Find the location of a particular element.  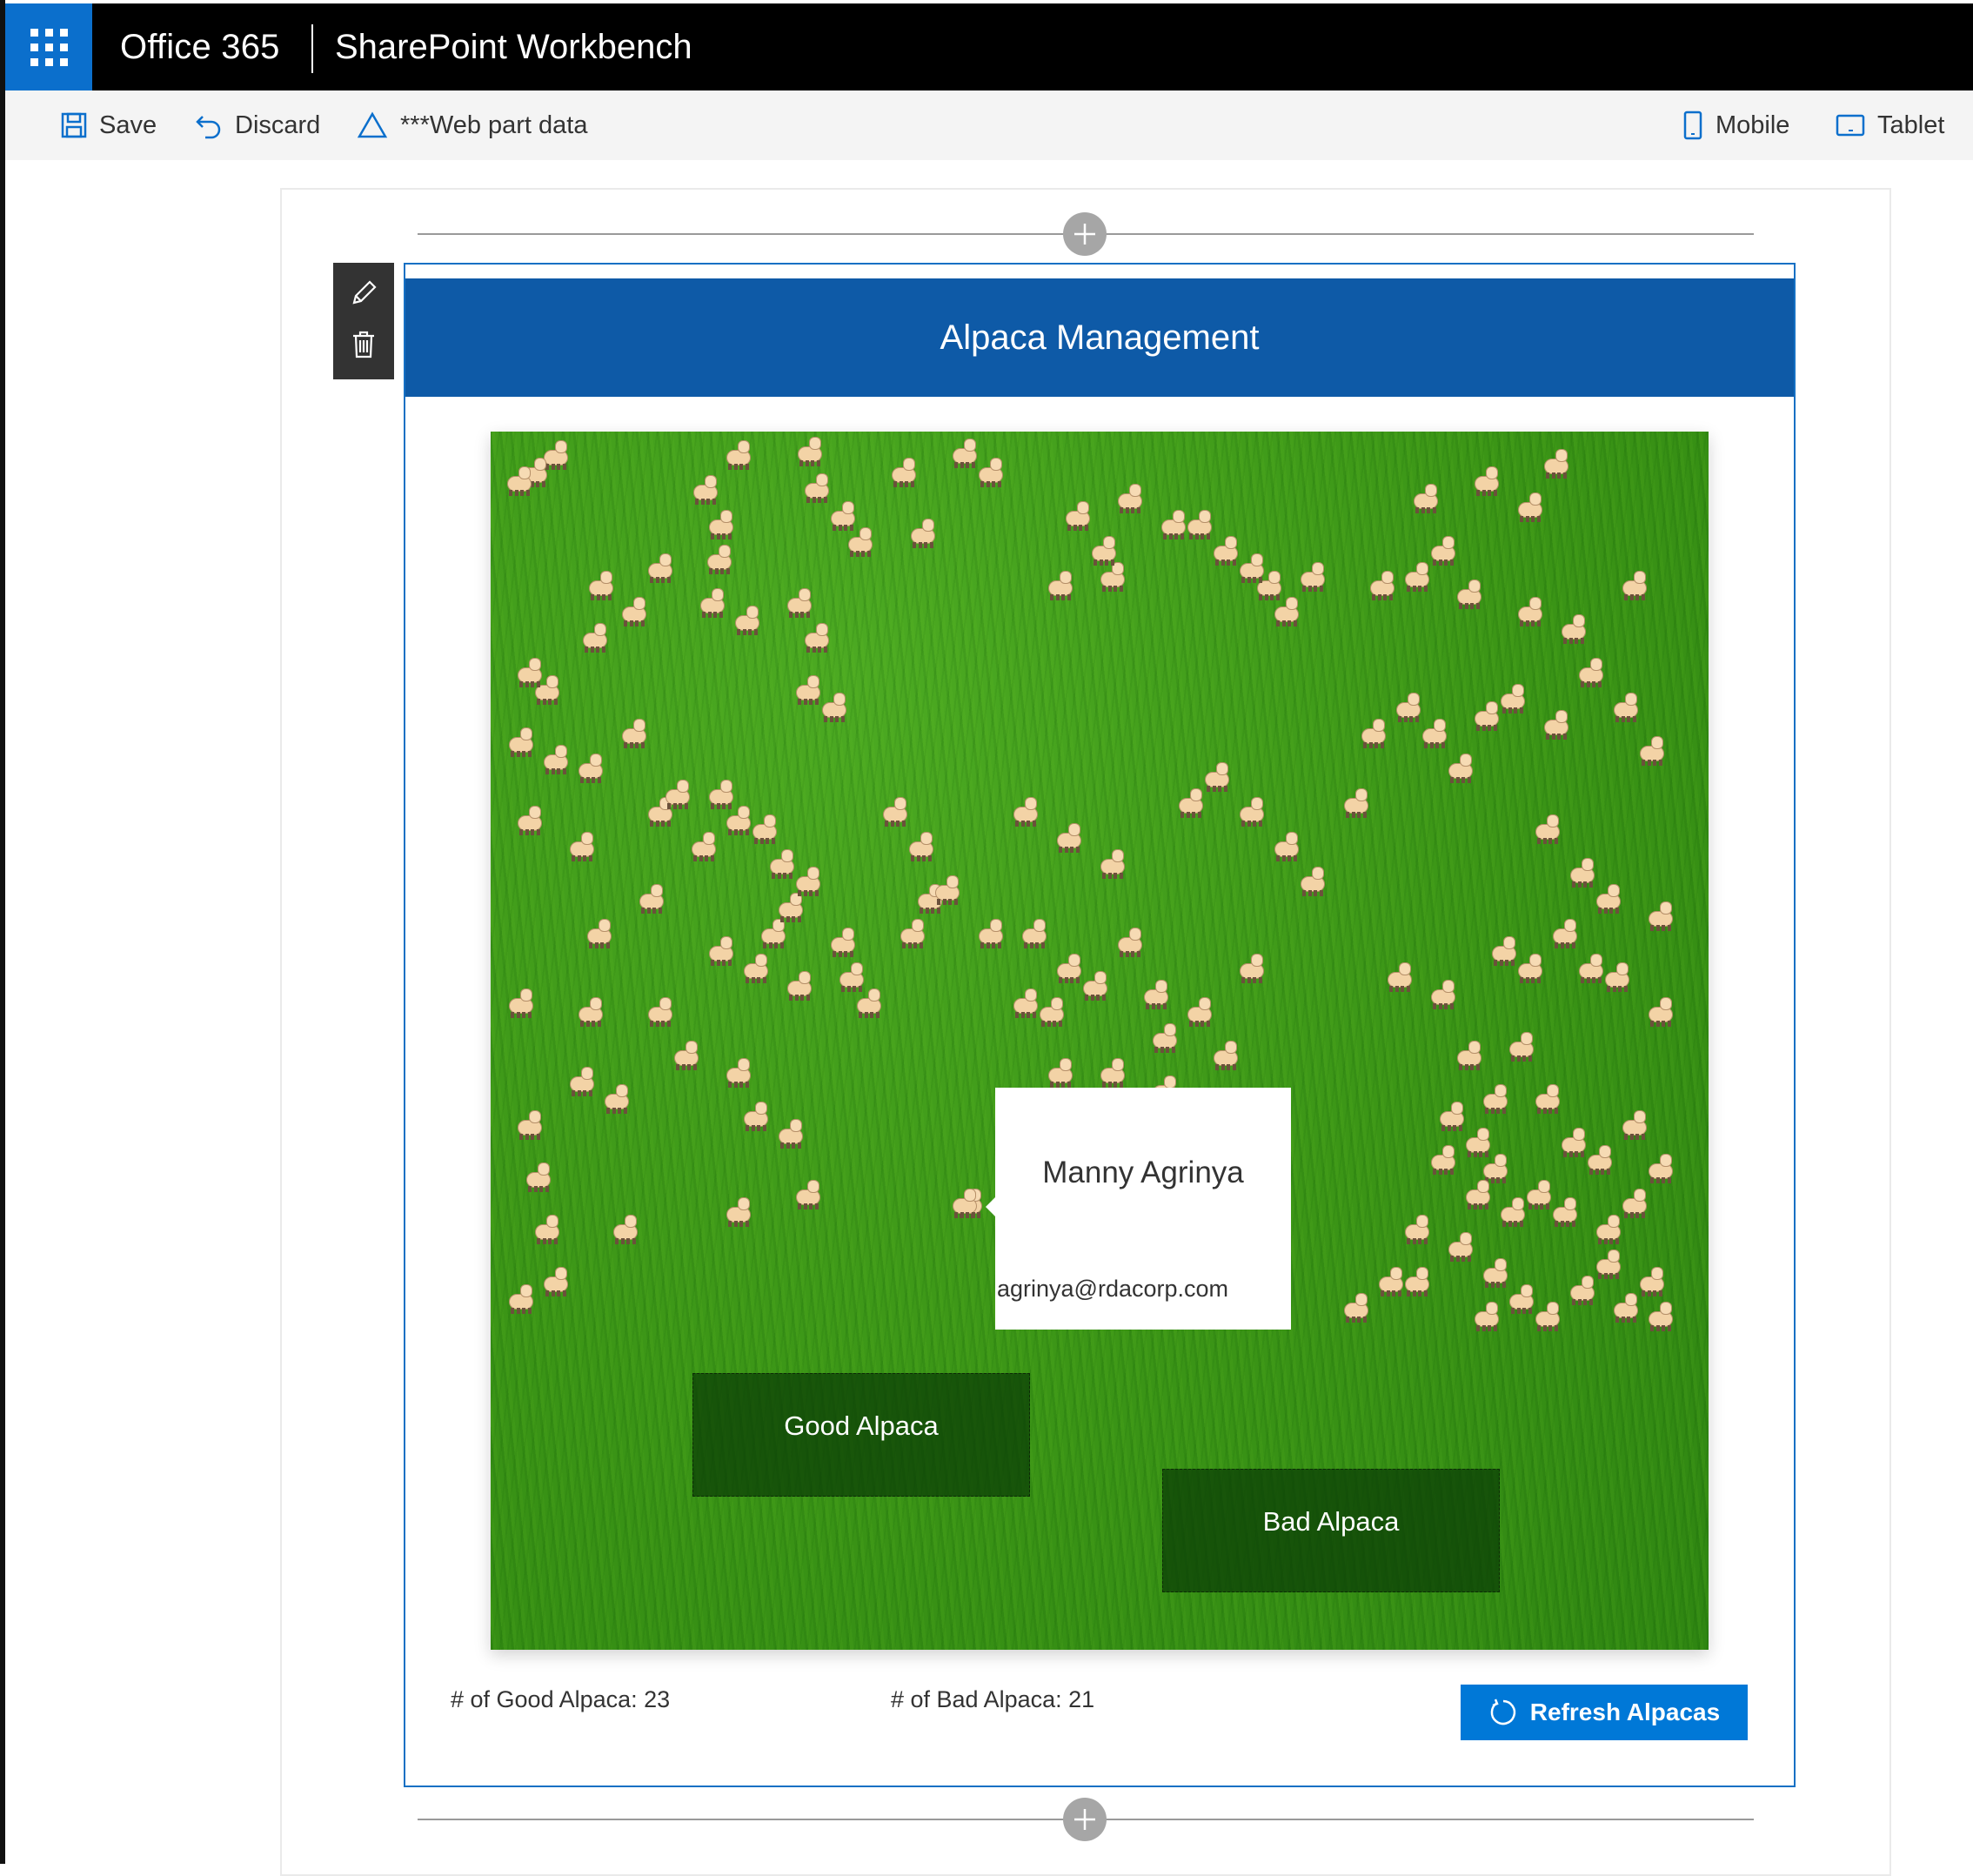

app-launcher-icon is located at coordinates (48, 46).